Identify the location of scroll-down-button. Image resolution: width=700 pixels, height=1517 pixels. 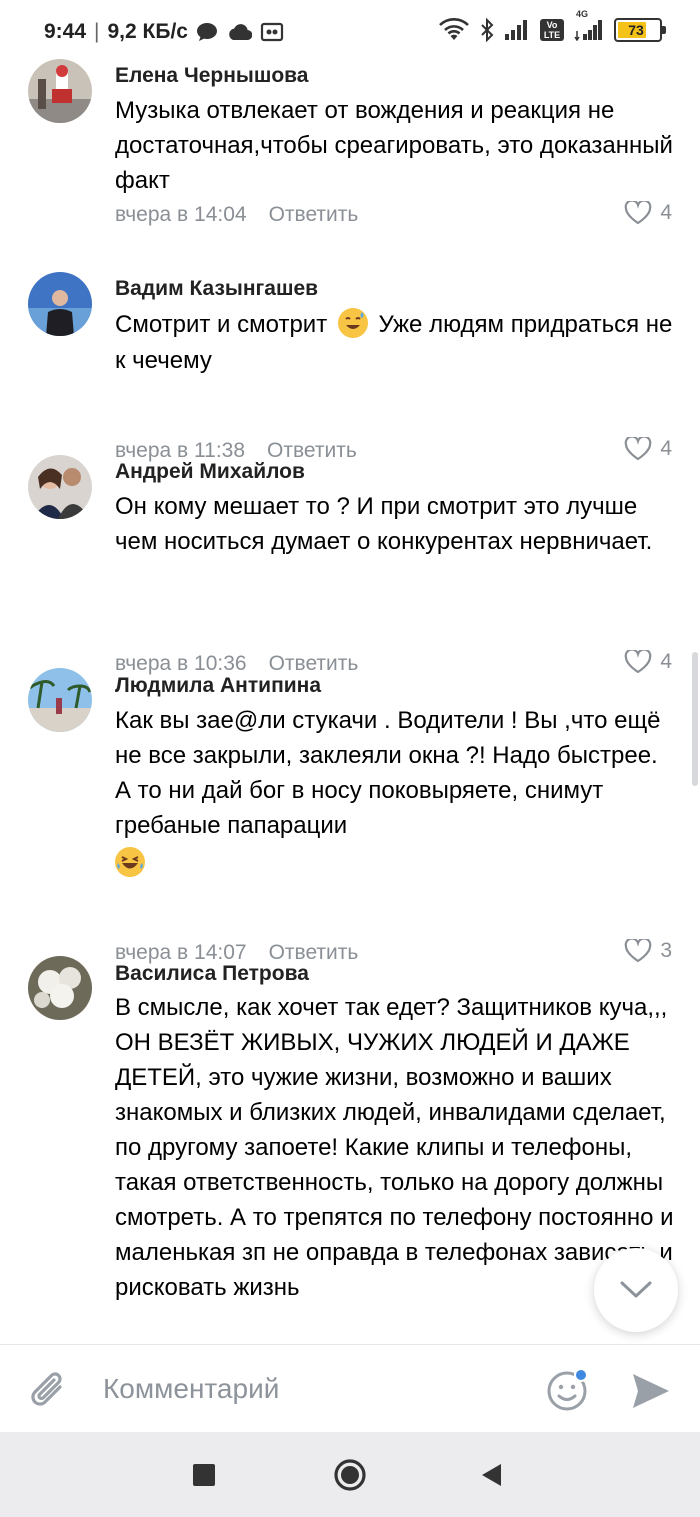
(636, 1290).